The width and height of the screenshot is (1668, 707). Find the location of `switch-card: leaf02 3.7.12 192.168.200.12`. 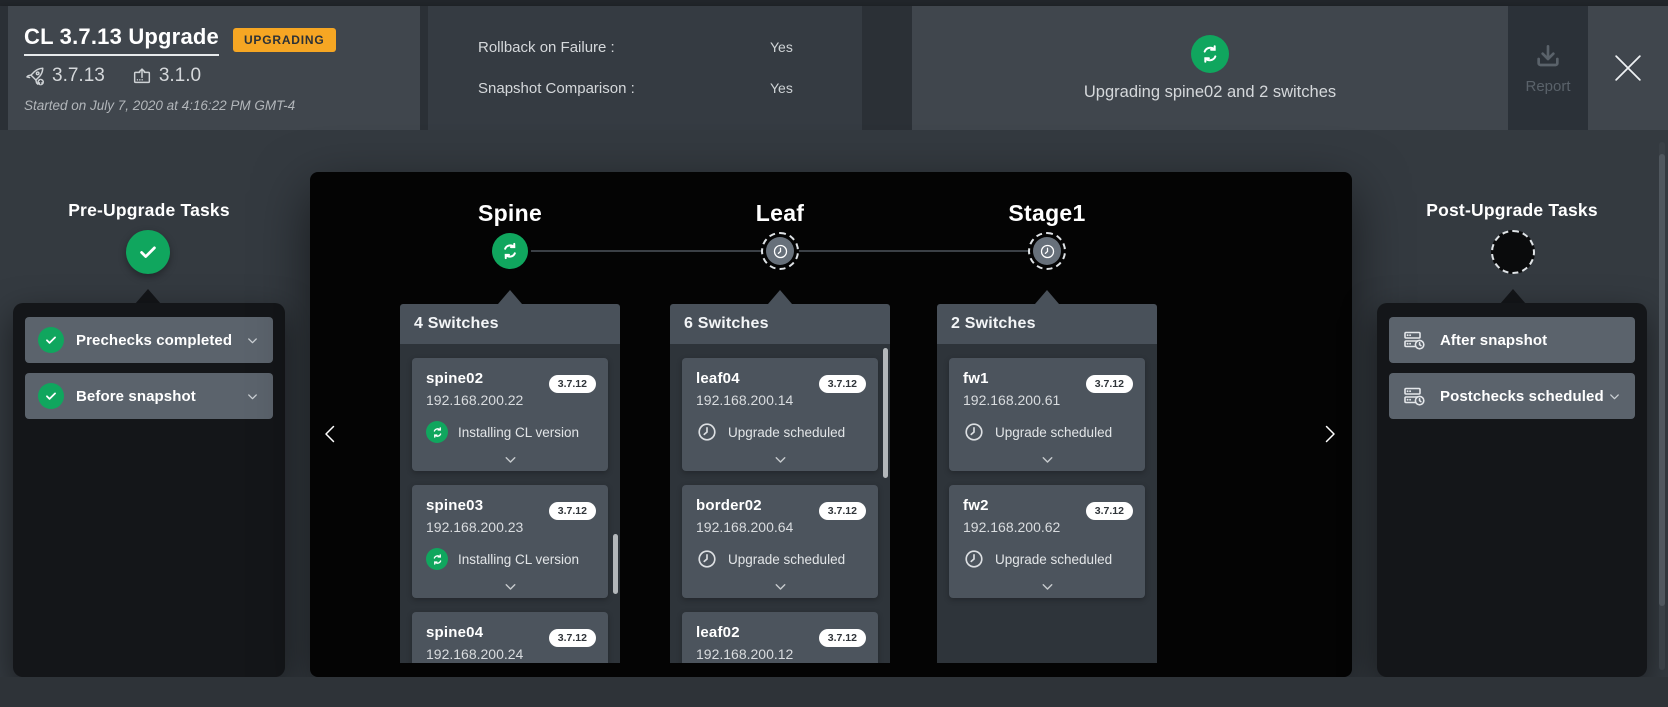

switch-card: leaf02 3.7.12 192.168.200.12 is located at coordinates (780, 637).